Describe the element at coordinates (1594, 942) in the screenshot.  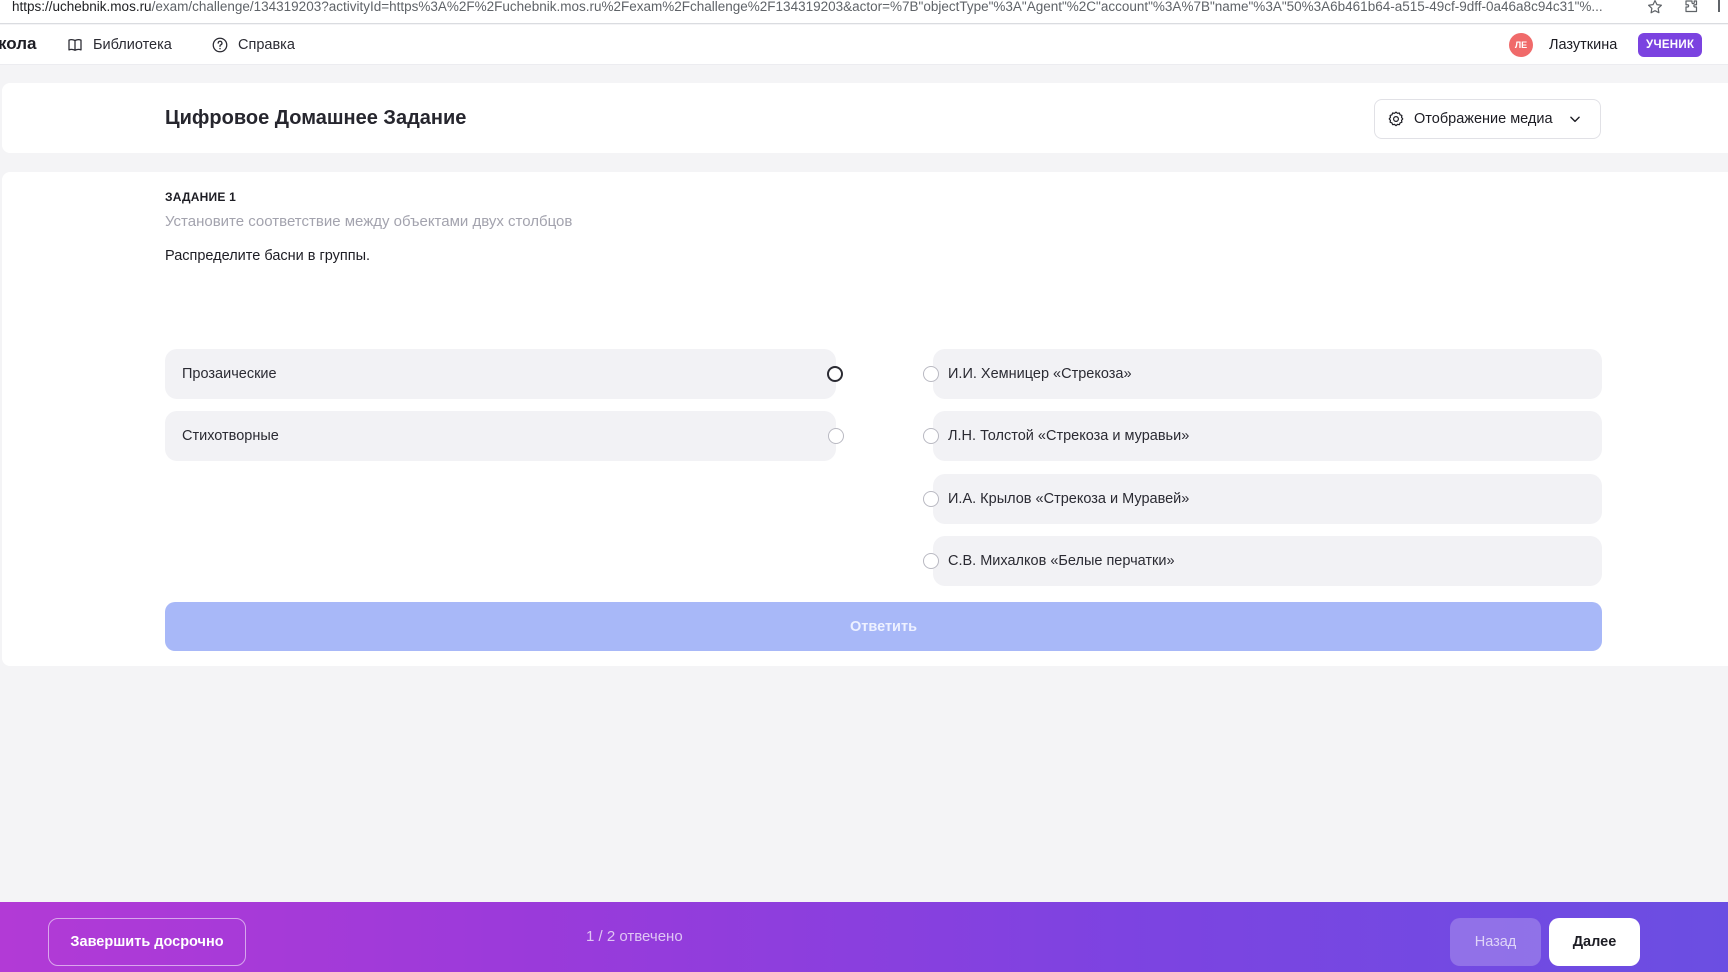
I see `next-button: Далее` at that location.